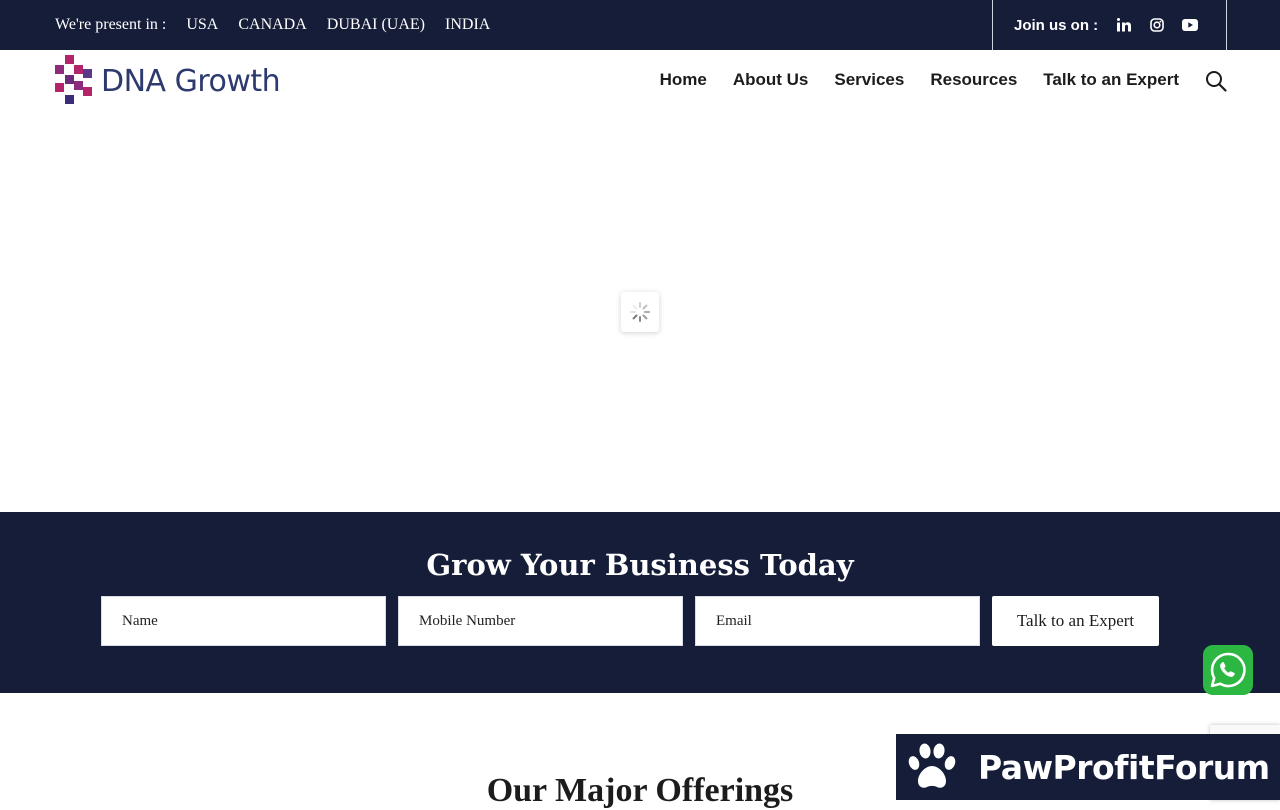 This screenshot has width=1280, height=810. Describe the element at coordinates (640, 565) in the screenshot. I see `grow-title: Grow Your Business Today` at that location.